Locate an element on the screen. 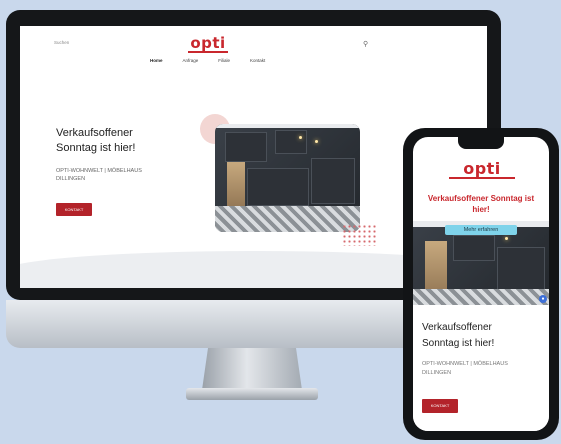  mobile-logo: opti is located at coordinates (482, 170).